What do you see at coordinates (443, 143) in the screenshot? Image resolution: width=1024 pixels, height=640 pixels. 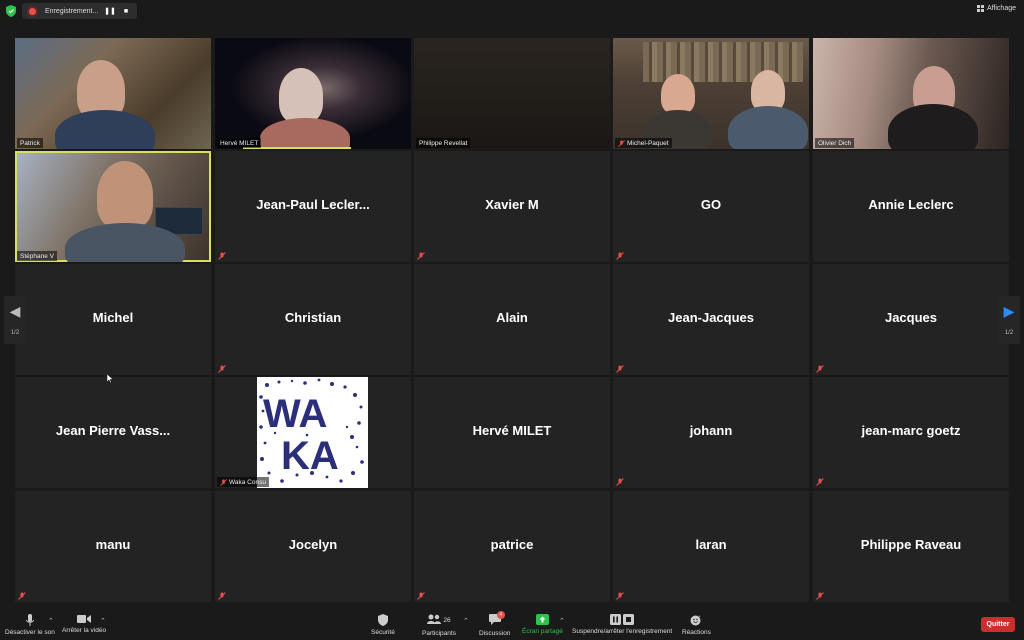 I see `participant-name-tag: Philippe Revellat` at bounding box center [443, 143].